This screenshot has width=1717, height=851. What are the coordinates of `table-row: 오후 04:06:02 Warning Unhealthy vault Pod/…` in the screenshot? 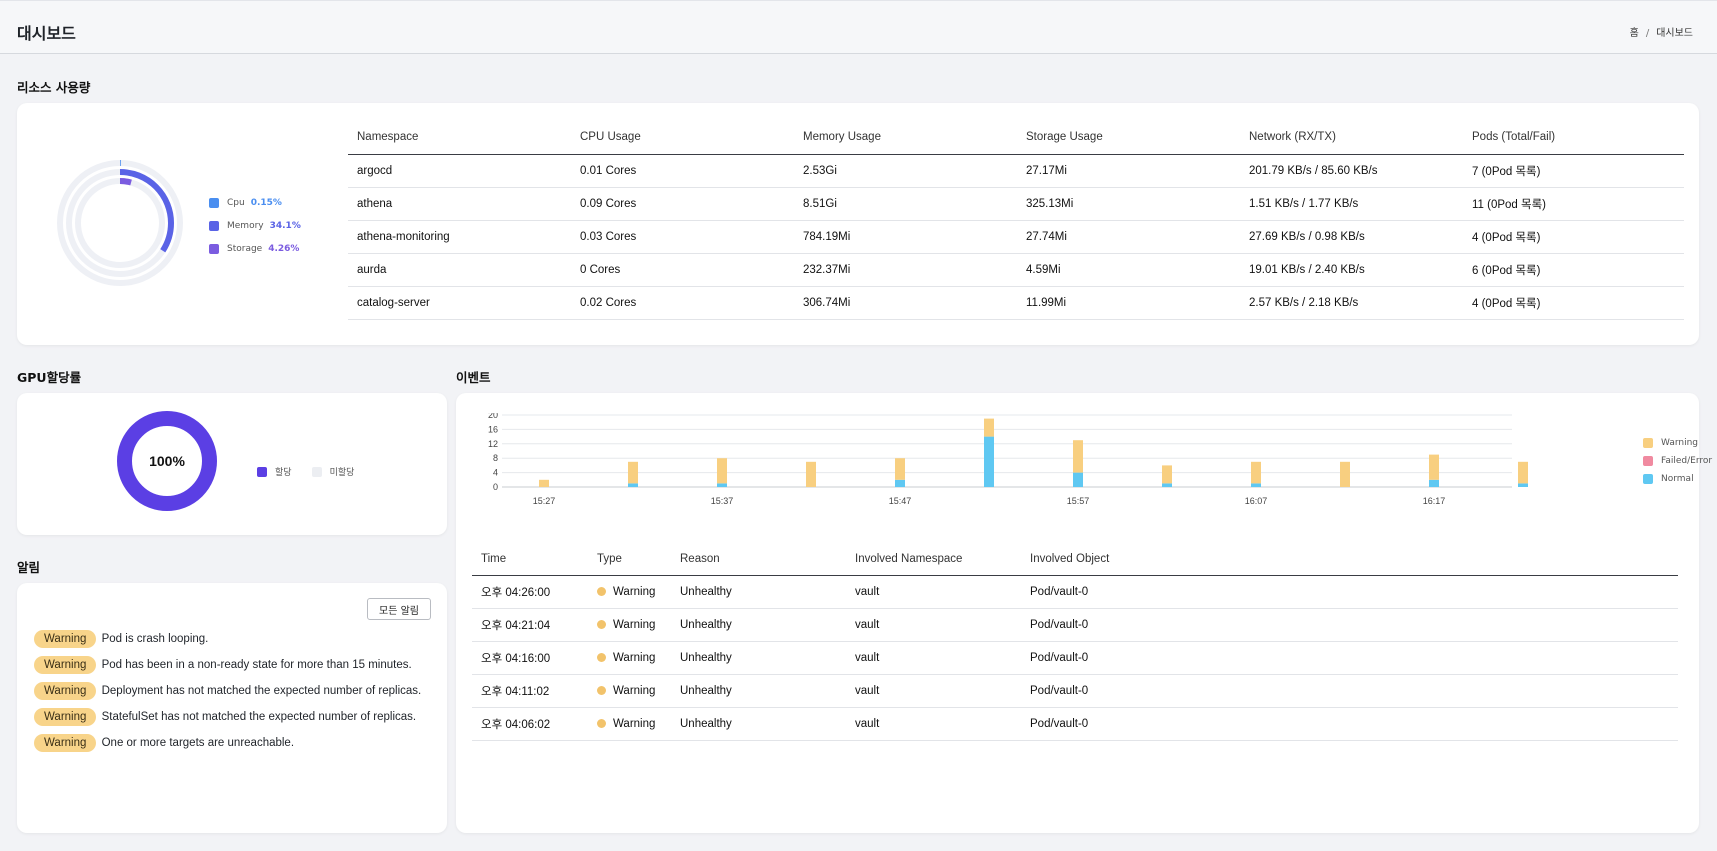 It's located at (1075, 724).